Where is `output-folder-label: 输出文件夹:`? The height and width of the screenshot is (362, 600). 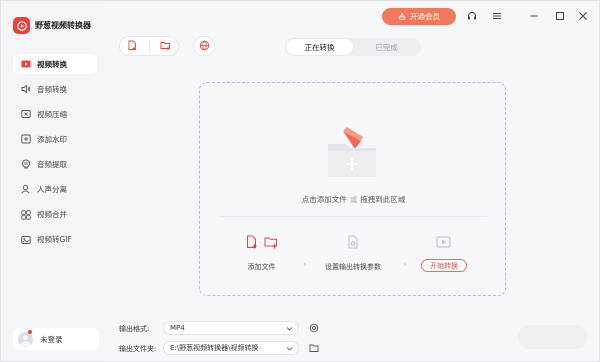
output-folder-label: 输出文件夹: is located at coordinates (138, 349).